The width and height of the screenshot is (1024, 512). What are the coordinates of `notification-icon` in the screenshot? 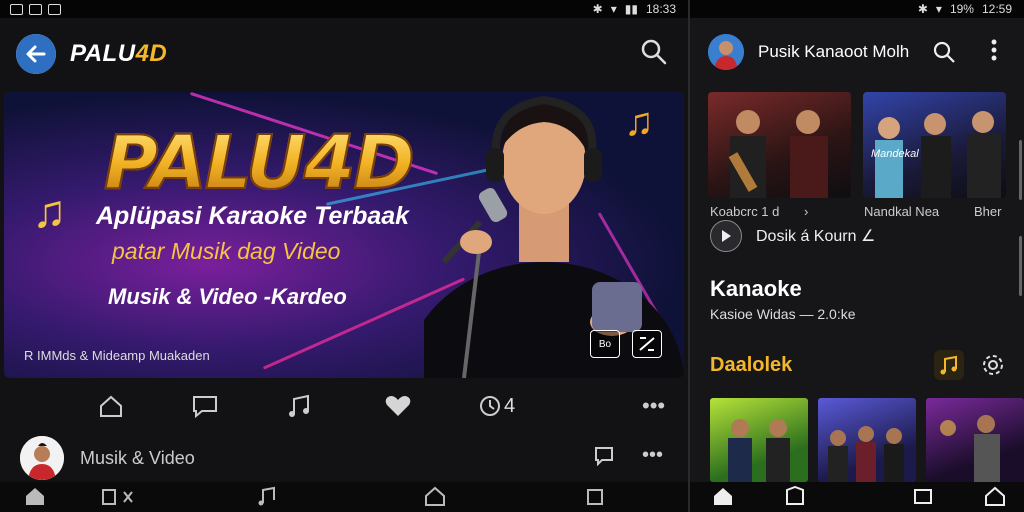 It's located at (35, 9).